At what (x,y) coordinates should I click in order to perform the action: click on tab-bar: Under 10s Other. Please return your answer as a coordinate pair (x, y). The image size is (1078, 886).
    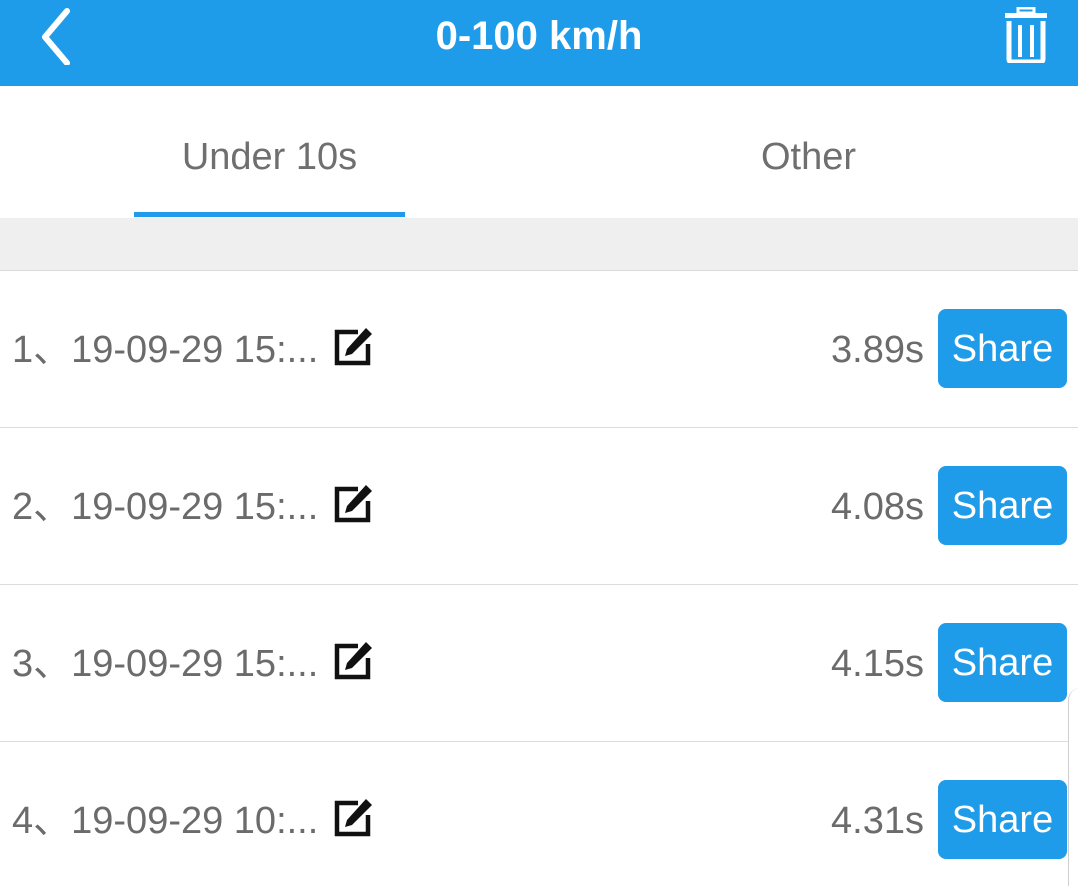
    Looking at the image, I should click on (539, 152).